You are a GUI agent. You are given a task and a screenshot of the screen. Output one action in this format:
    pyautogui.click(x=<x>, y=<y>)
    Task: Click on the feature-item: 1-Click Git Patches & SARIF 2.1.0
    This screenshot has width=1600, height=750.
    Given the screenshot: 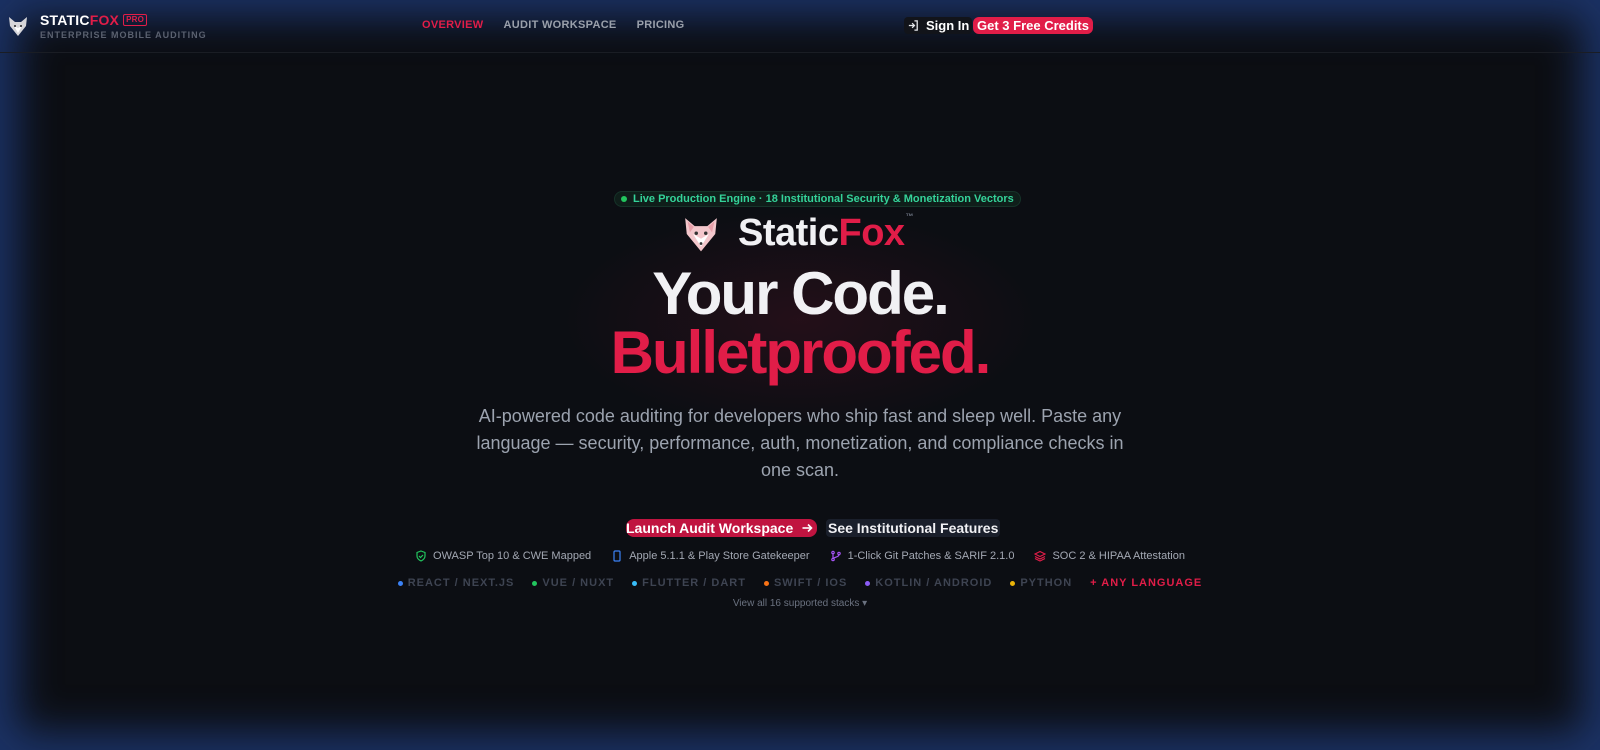 What is the action you would take?
    pyautogui.click(x=922, y=556)
    